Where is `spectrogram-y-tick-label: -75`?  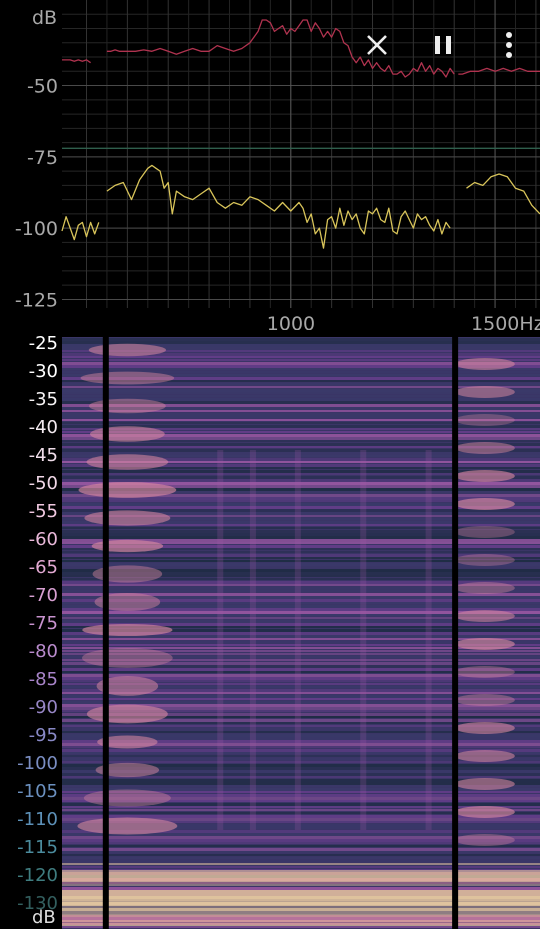 spectrogram-y-tick-label: -75 is located at coordinates (43, 623).